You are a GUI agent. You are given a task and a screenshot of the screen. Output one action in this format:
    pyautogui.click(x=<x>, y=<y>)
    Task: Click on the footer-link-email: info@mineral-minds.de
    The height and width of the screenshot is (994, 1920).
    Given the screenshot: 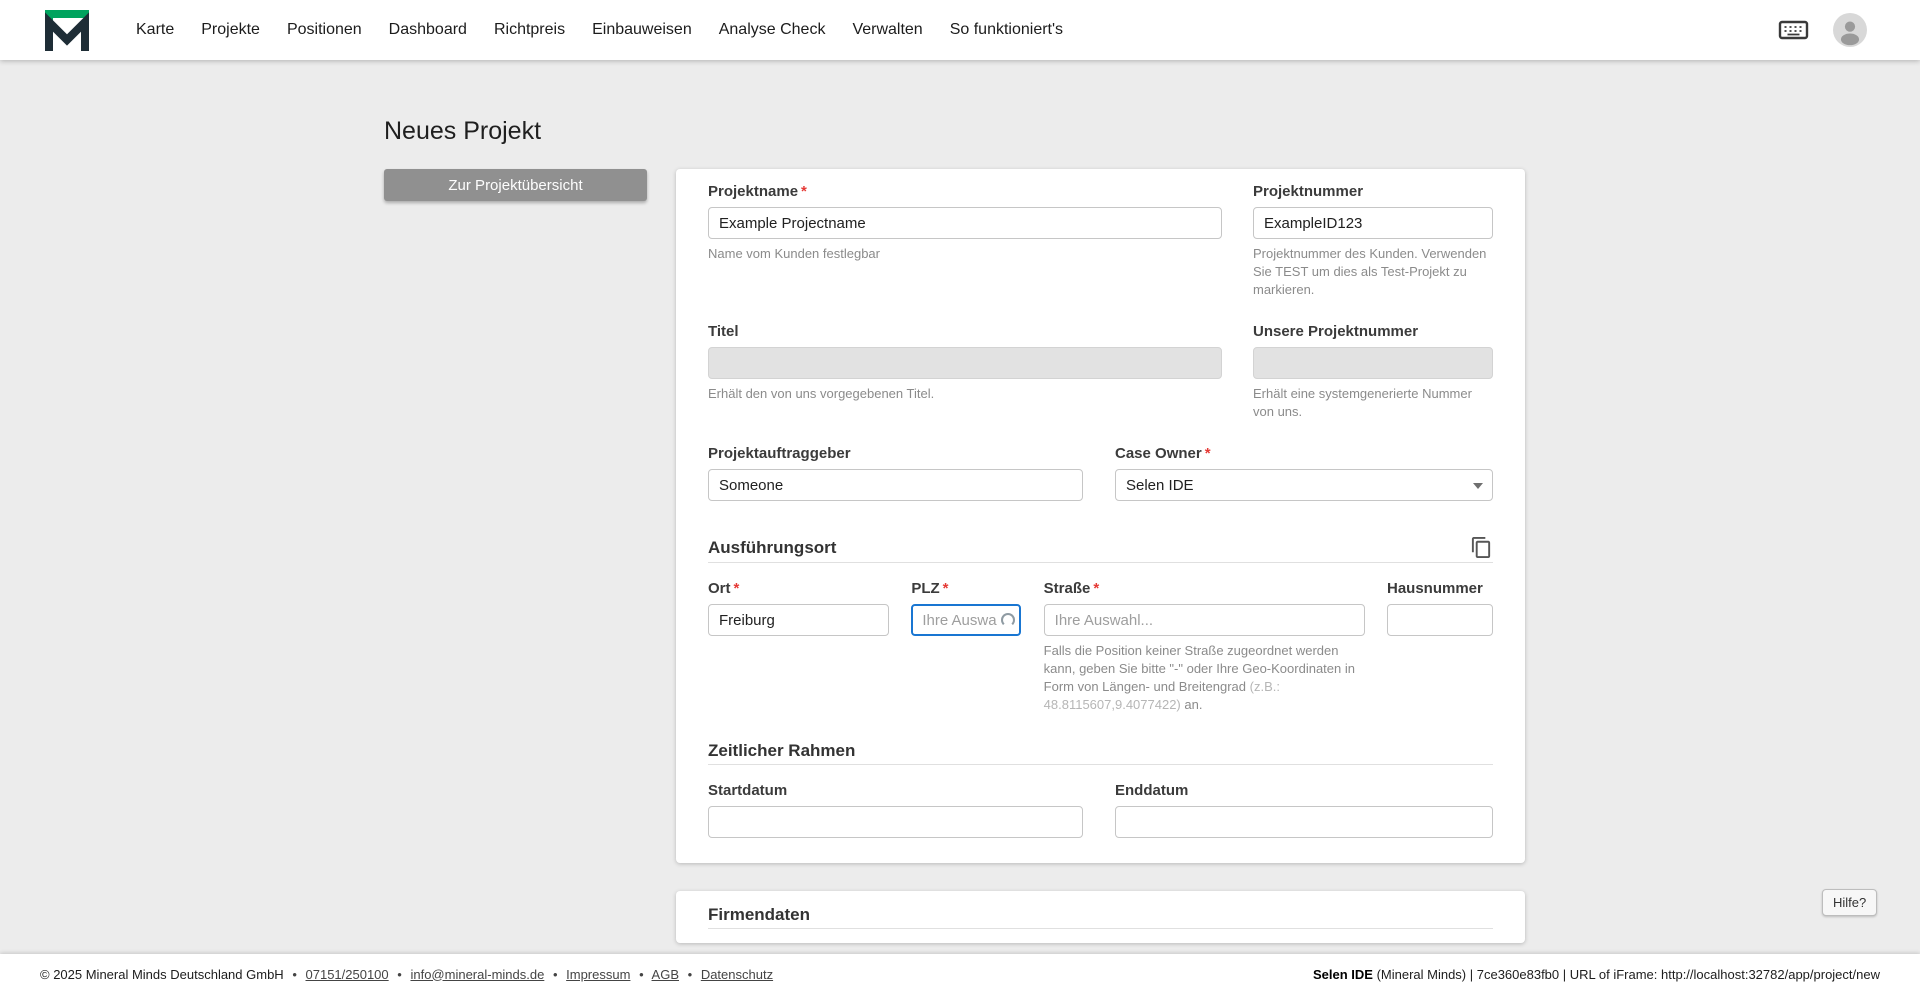 What is the action you would take?
    pyautogui.click(x=477, y=974)
    